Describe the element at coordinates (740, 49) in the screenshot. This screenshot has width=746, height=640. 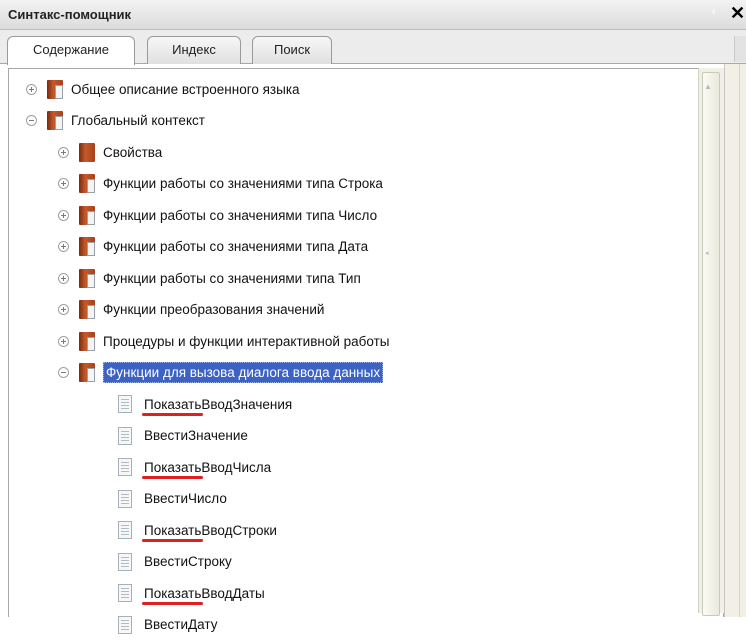
I see `tab-scroll-stub` at that location.